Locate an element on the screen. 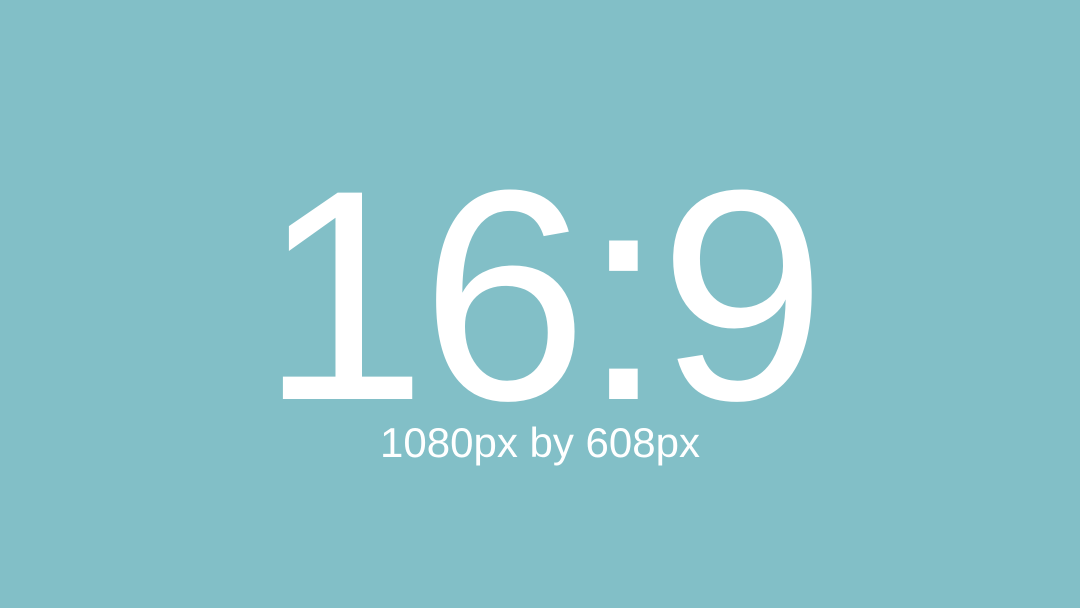 The height and width of the screenshot is (608, 1080). dimensions-label: 1080px by 608px is located at coordinates (540, 442).